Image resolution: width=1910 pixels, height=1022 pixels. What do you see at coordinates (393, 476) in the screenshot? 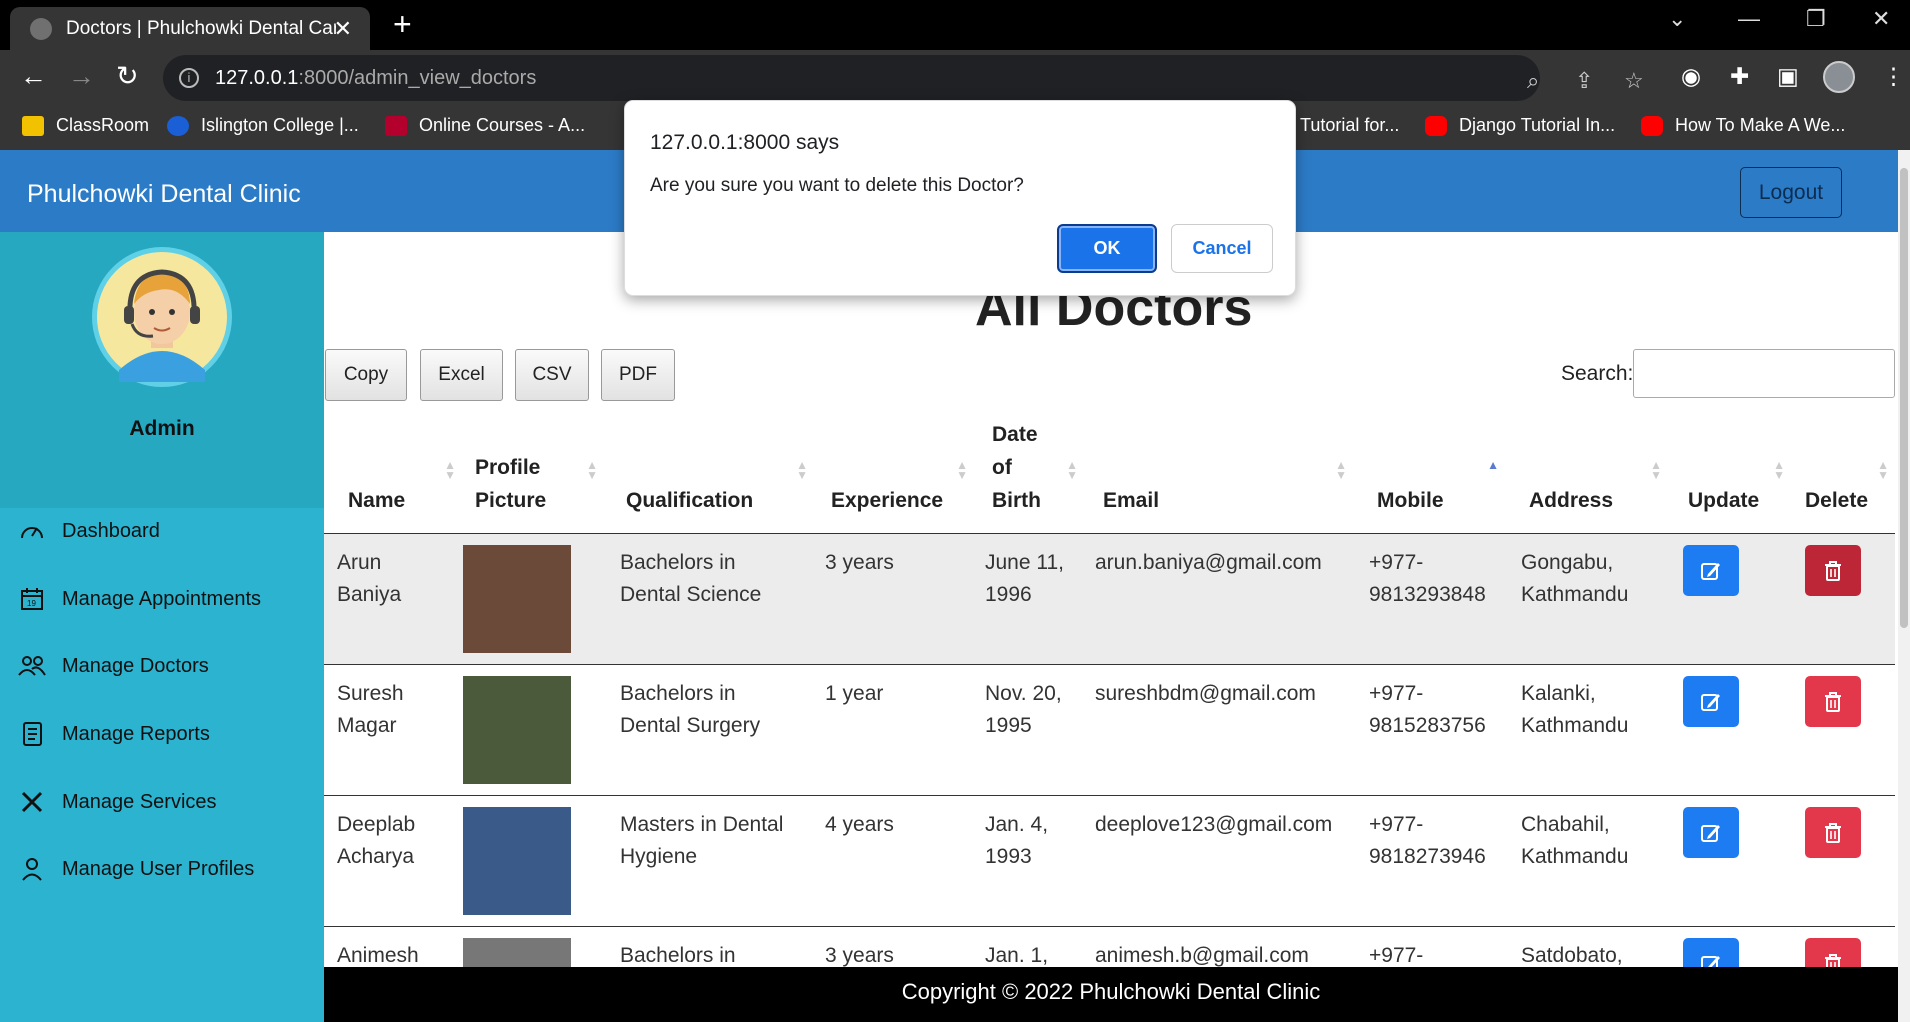
I see `col-header-name: Name ▲ ▼` at bounding box center [393, 476].